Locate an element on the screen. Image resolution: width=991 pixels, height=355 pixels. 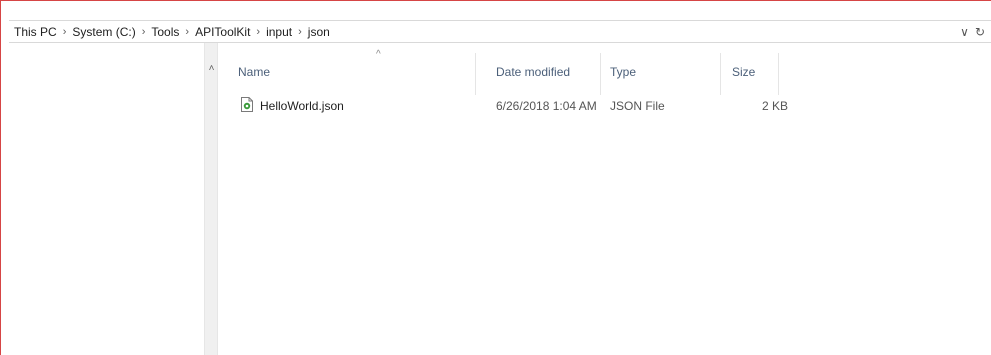
column-header-date-modified: Date modified is located at coordinates (548, 69).